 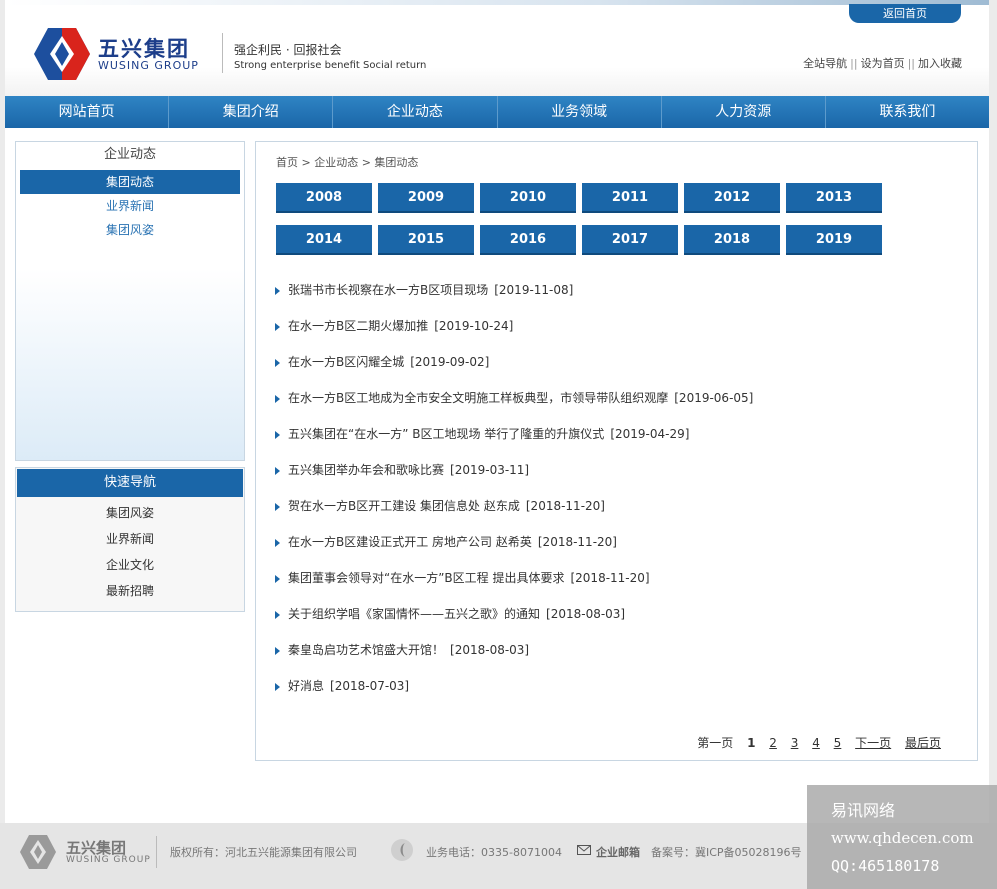 What do you see at coordinates (732, 198) in the screenshot?
I see `year-button: 2012` at bounding box center [732, 198].